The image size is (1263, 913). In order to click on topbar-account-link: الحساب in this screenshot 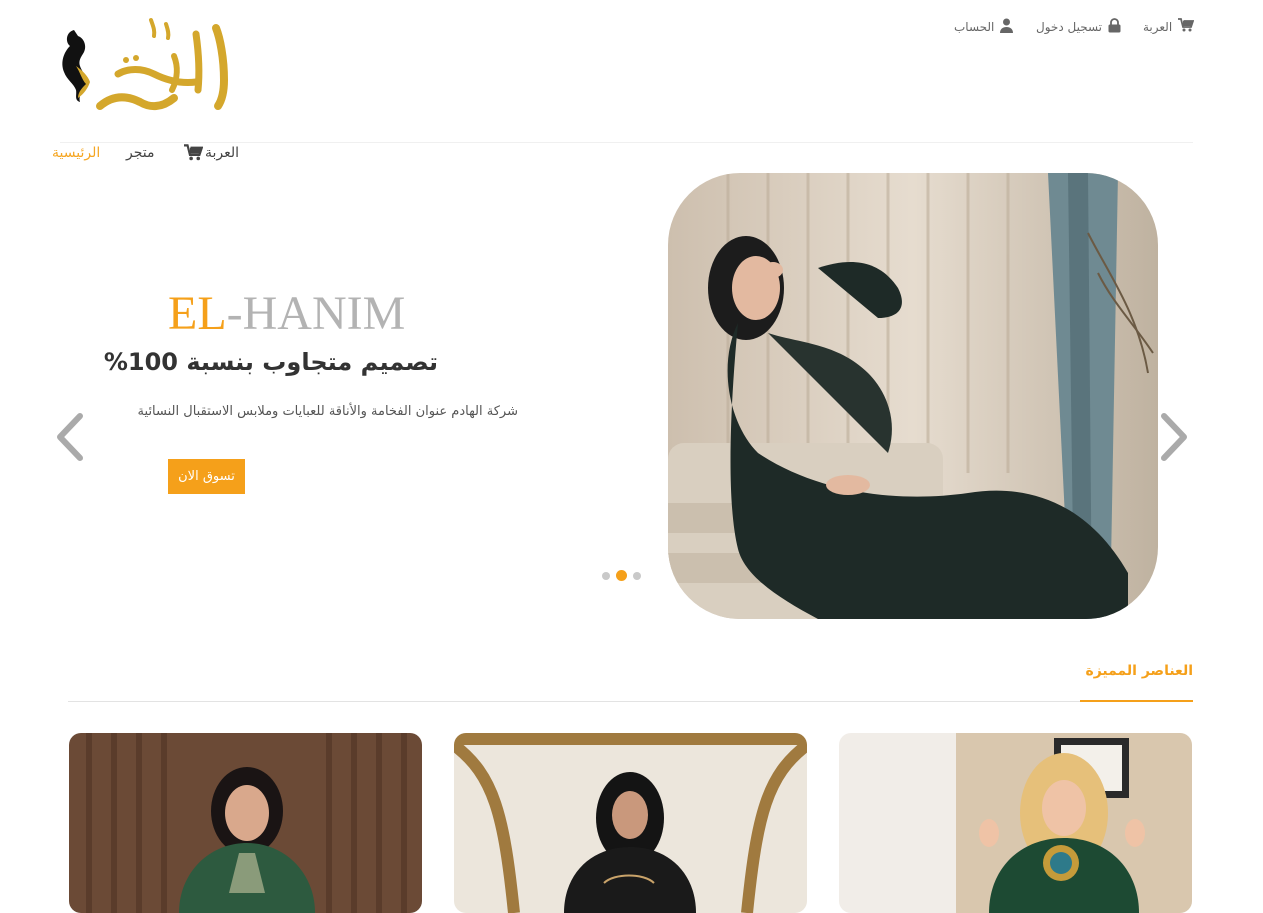, I will do `click(984, 27)`.